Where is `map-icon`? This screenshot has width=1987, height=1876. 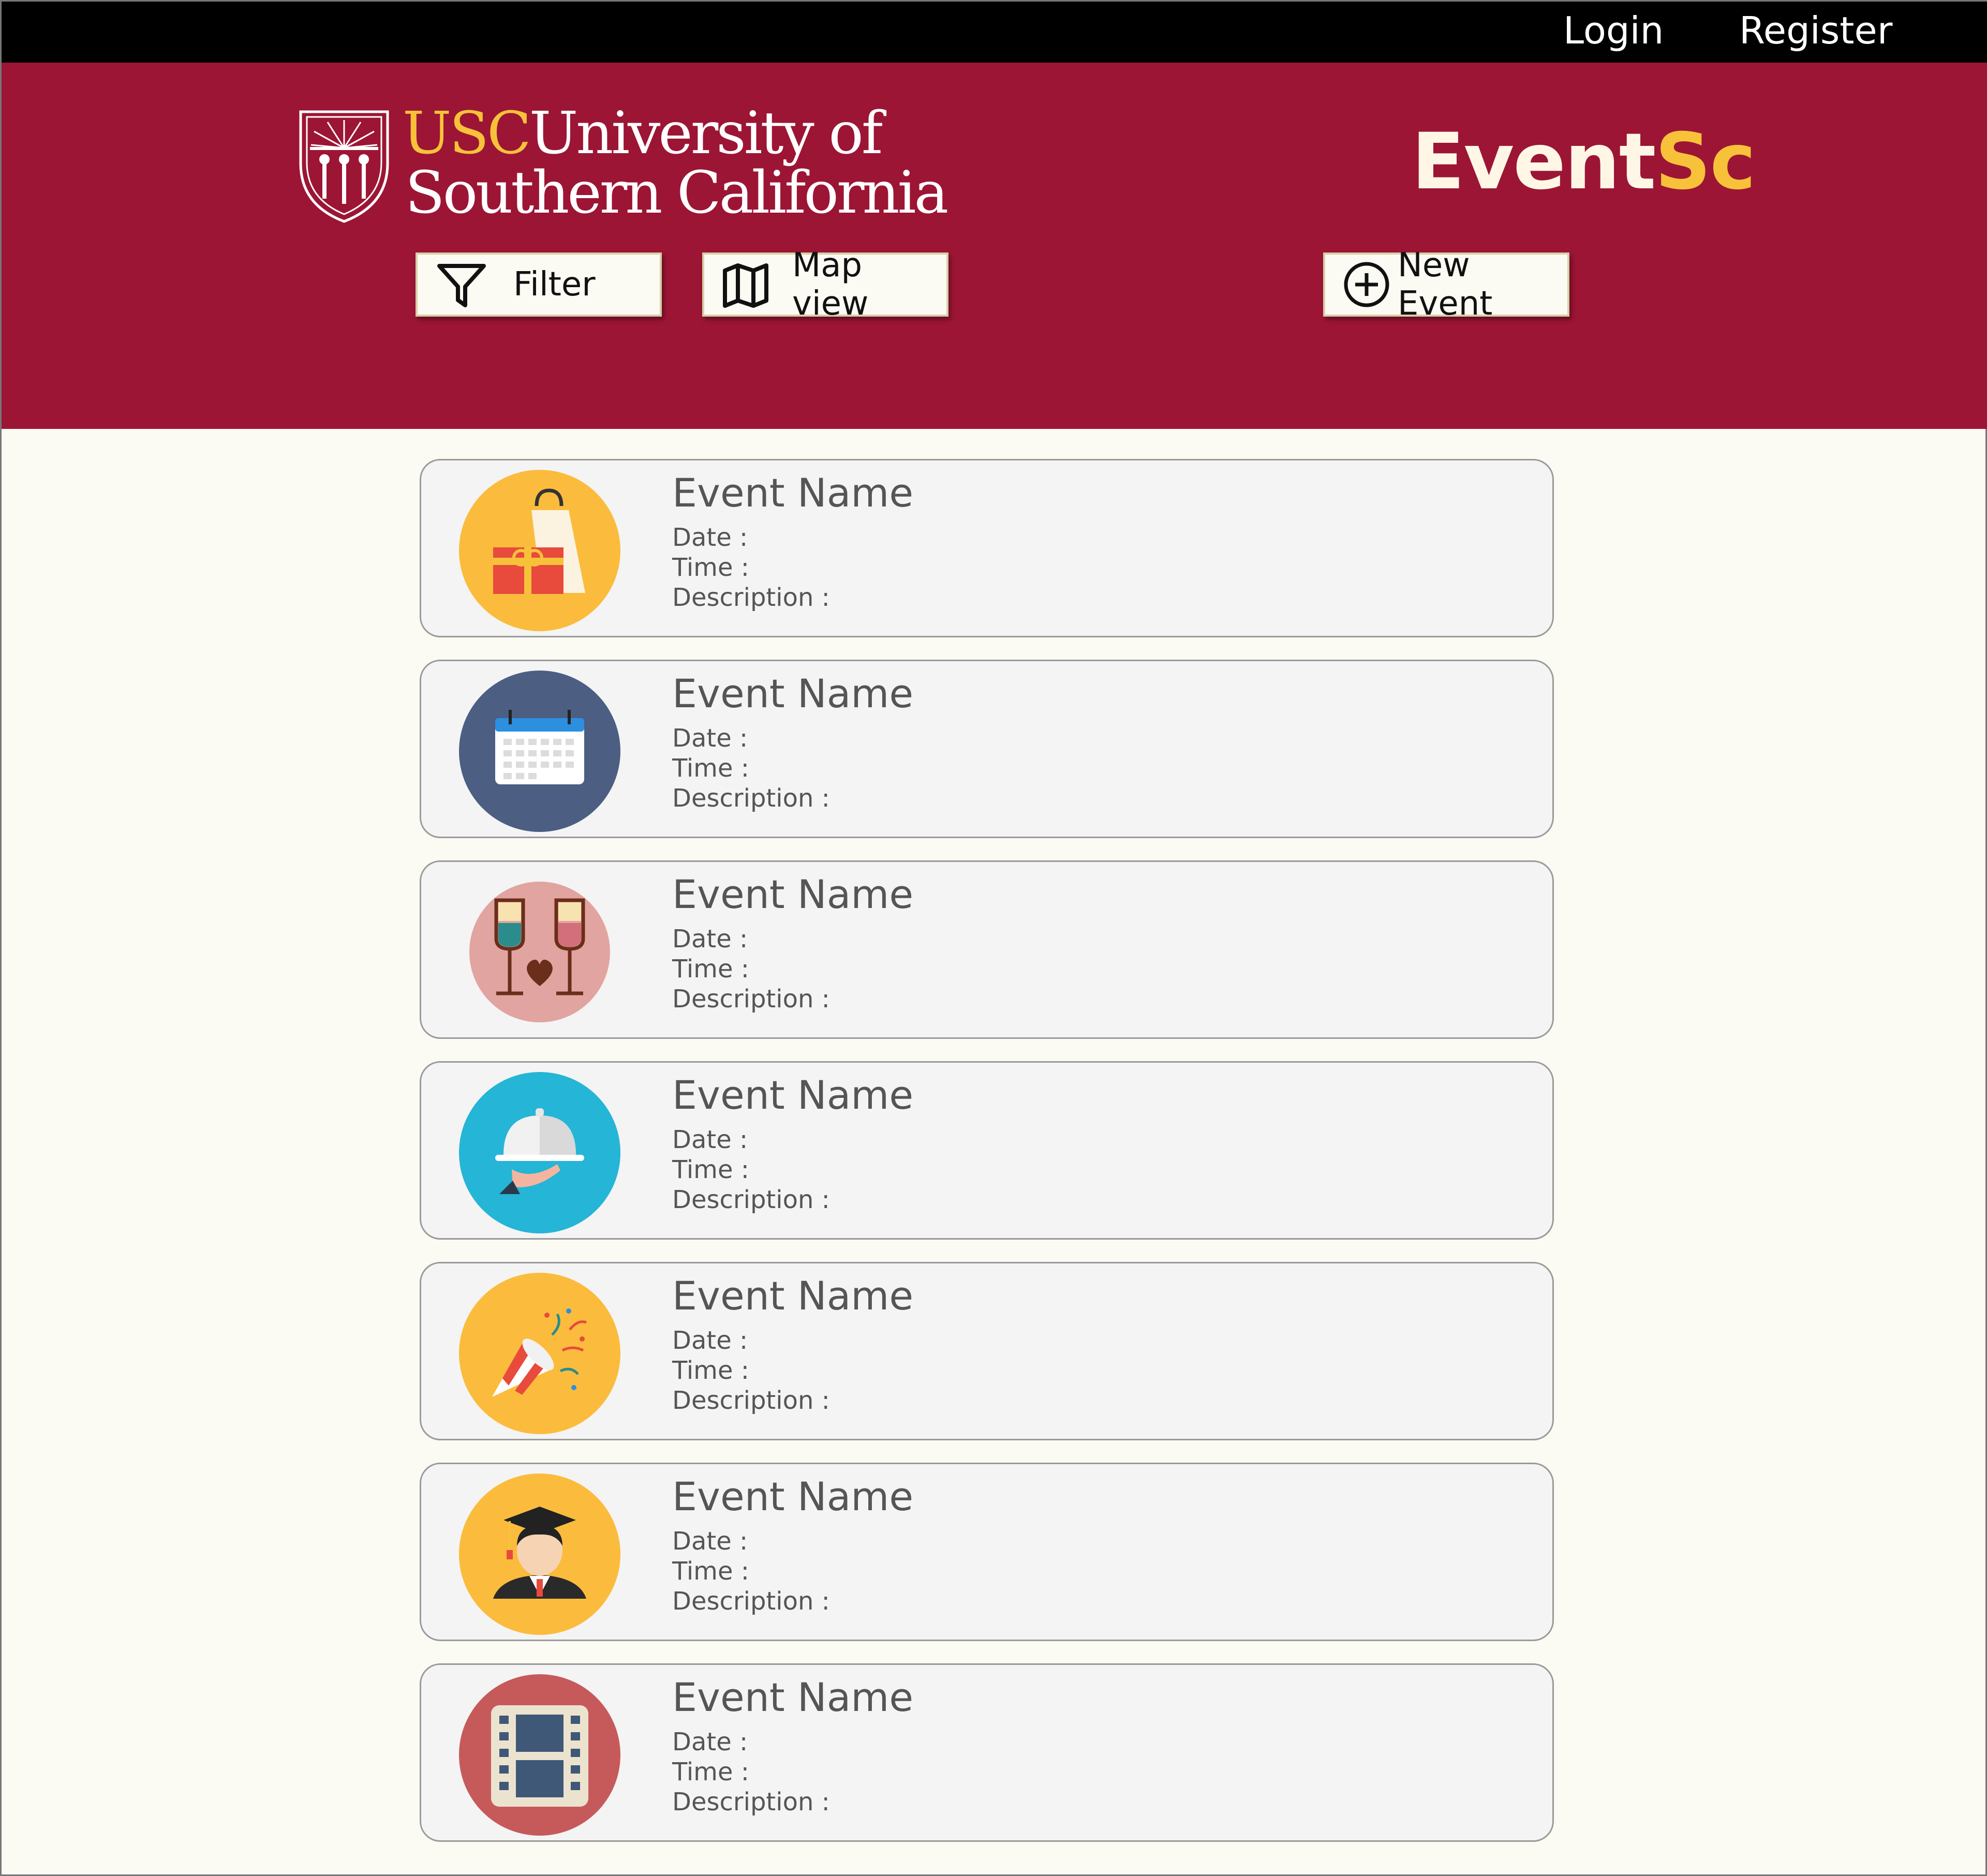
map-icon is located at coordinates (745, 285).